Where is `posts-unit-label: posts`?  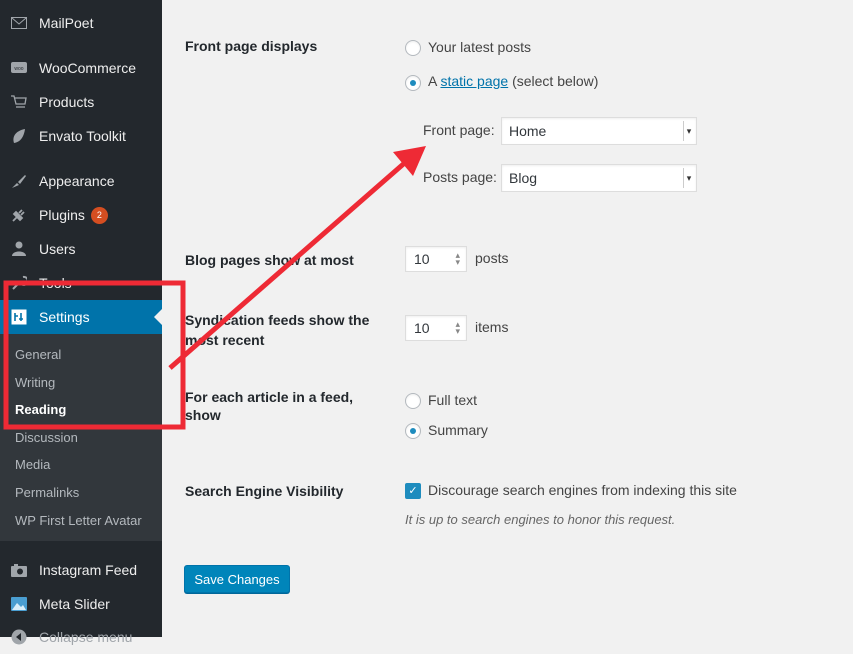
posts-unit-label: posts is located at coordinates (492, 258).